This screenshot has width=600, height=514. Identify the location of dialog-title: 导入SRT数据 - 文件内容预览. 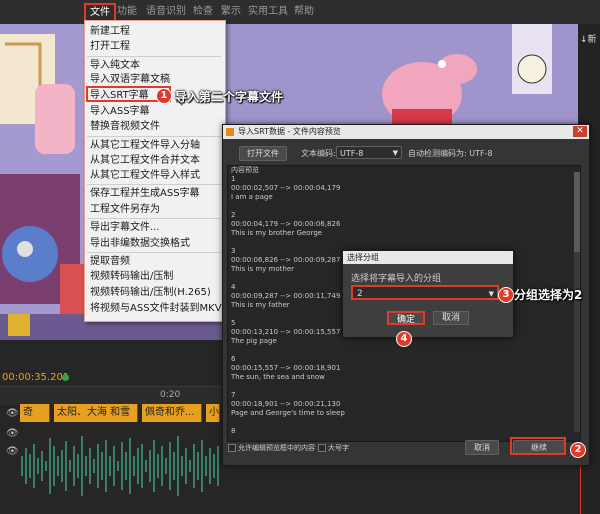
(289, 131).